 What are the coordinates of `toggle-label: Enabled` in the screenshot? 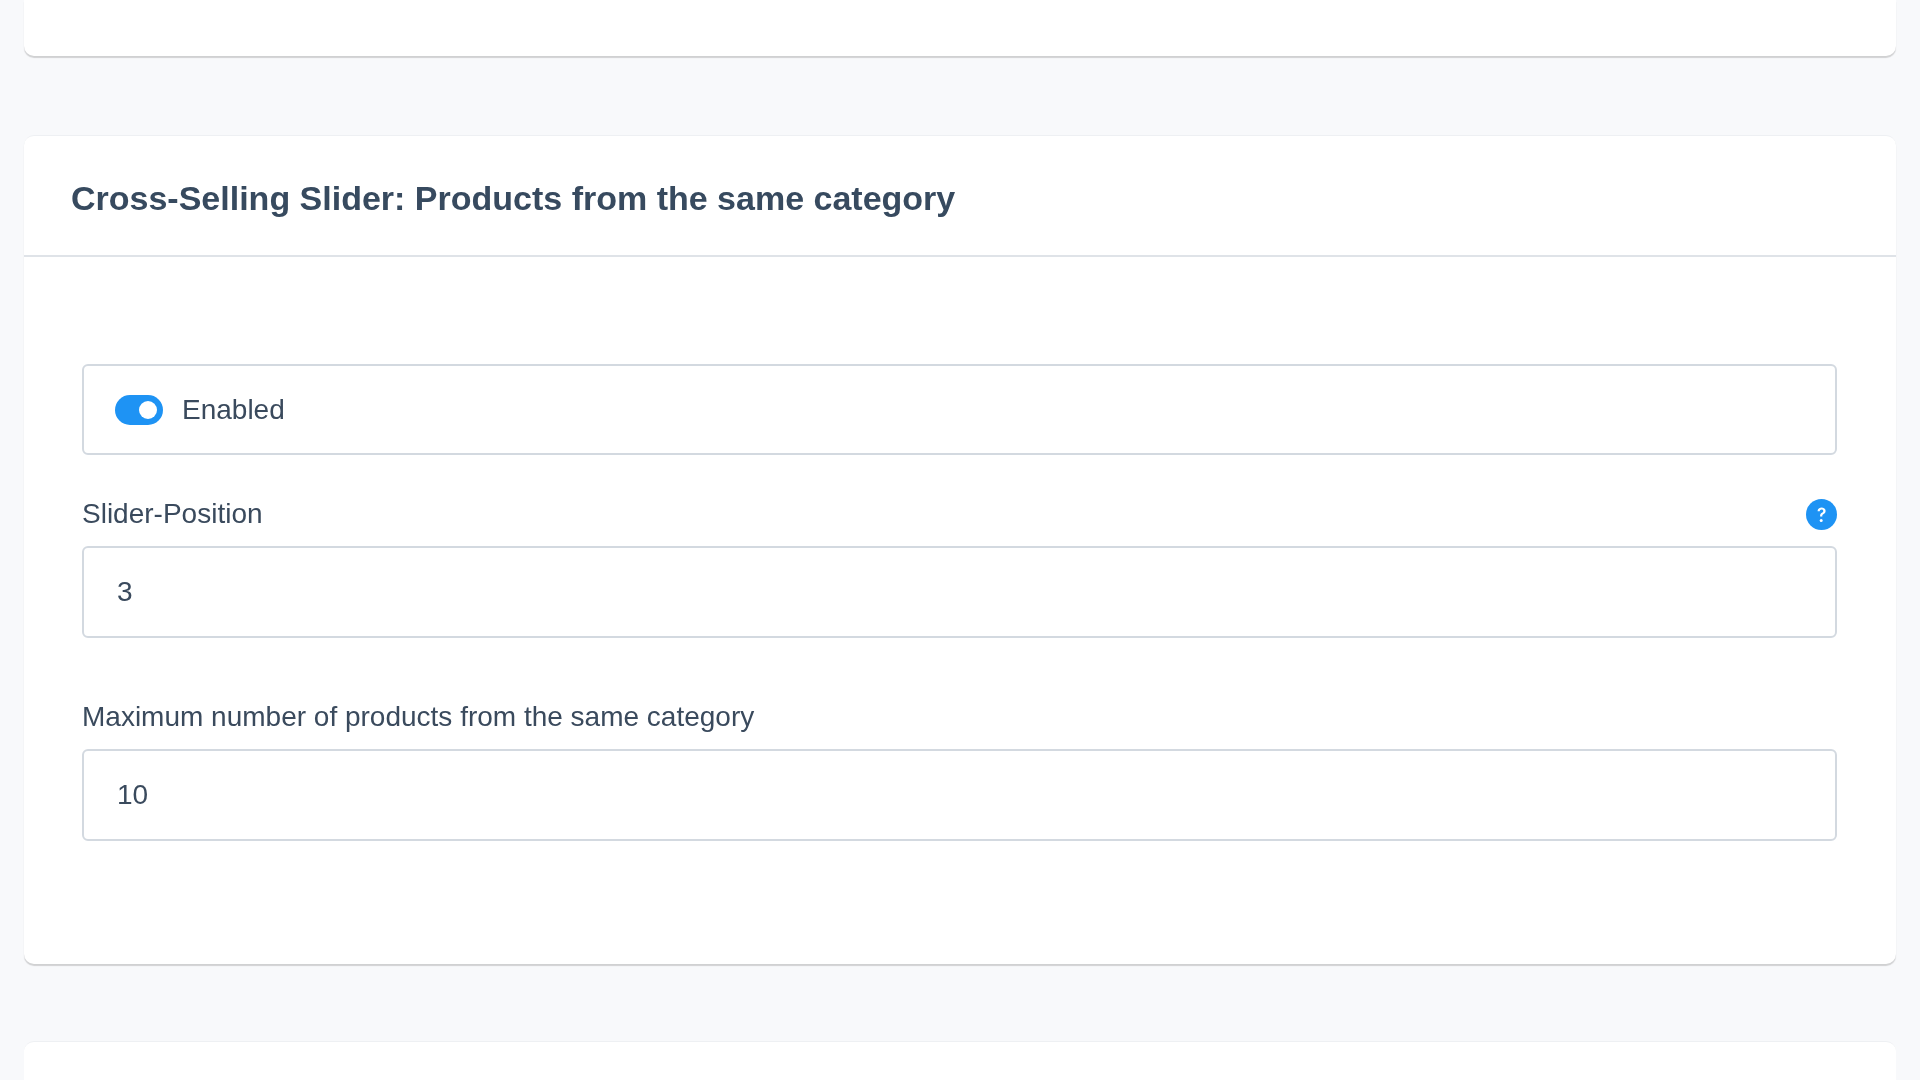 It's located at (233, 409).